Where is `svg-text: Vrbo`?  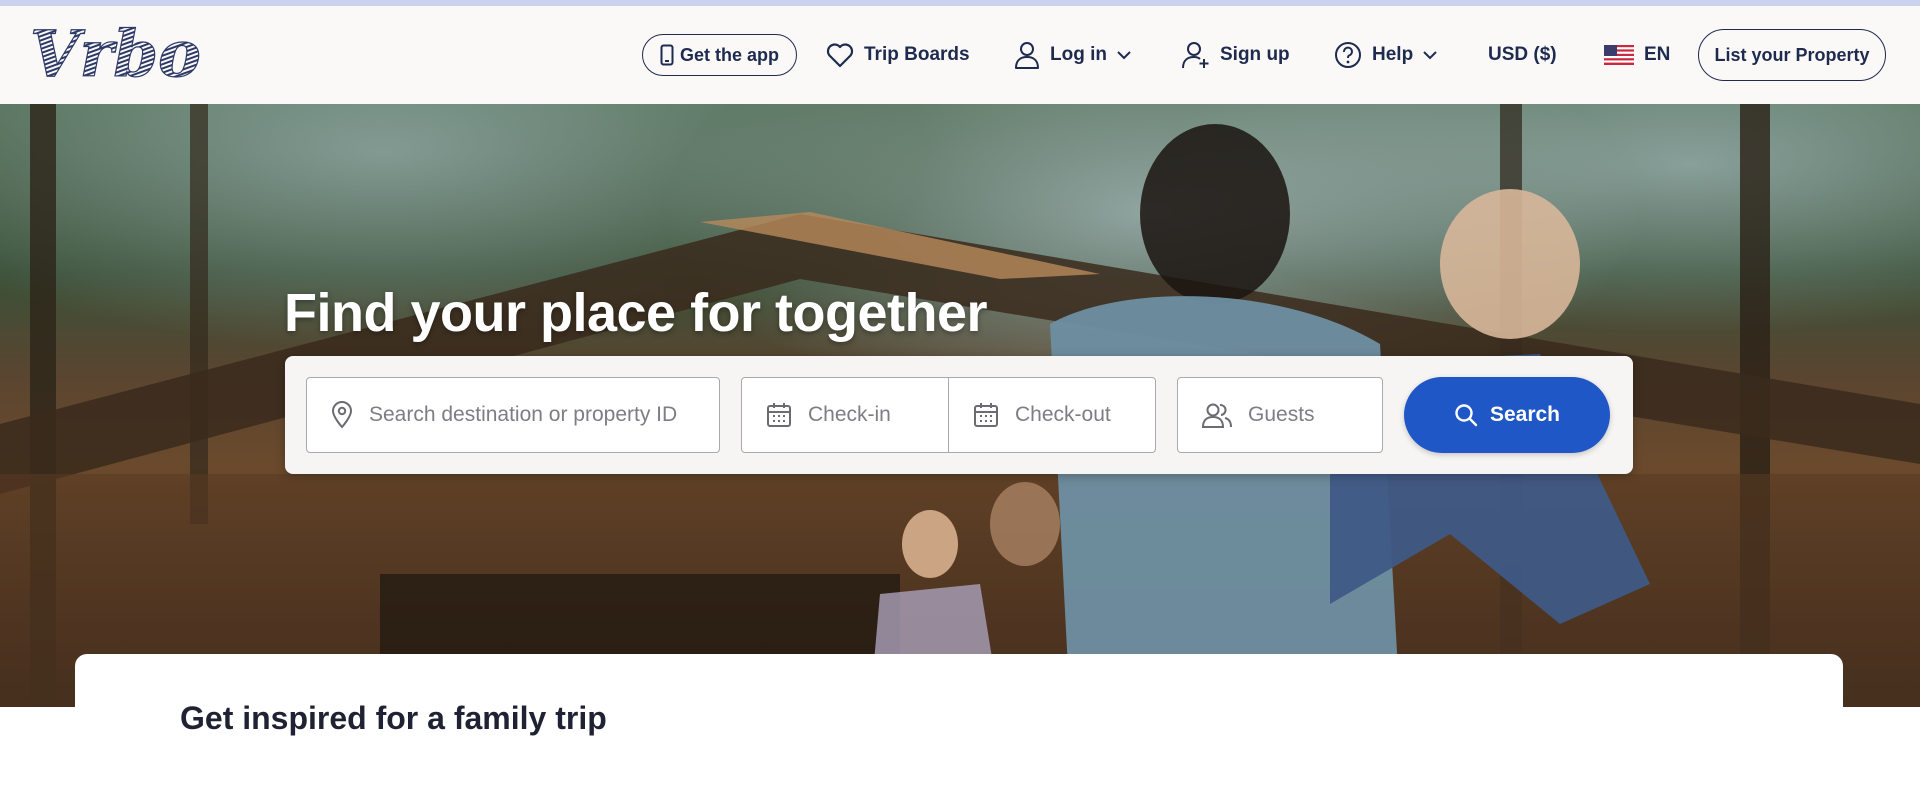
svg-text: Vrbo is located at coordinates (115, 54).